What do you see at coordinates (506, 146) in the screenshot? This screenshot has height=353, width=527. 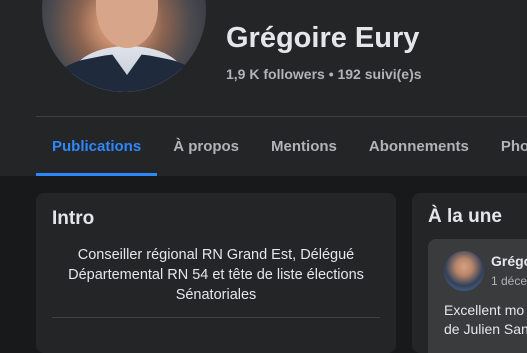 I see `tab-photos: Photos` at bounding box center [506, 146].